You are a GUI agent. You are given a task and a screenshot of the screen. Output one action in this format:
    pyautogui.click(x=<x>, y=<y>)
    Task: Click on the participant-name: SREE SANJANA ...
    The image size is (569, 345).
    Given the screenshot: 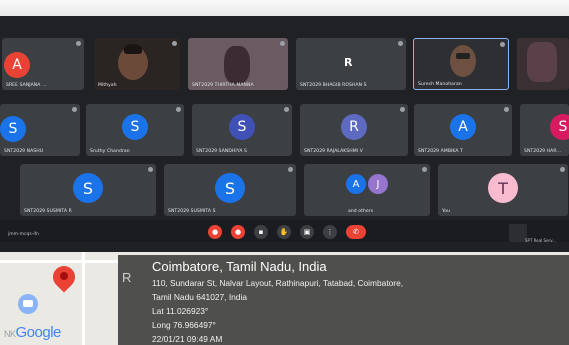 What is the action you would take?
    pyautogui.click(x=26, y=85)
    